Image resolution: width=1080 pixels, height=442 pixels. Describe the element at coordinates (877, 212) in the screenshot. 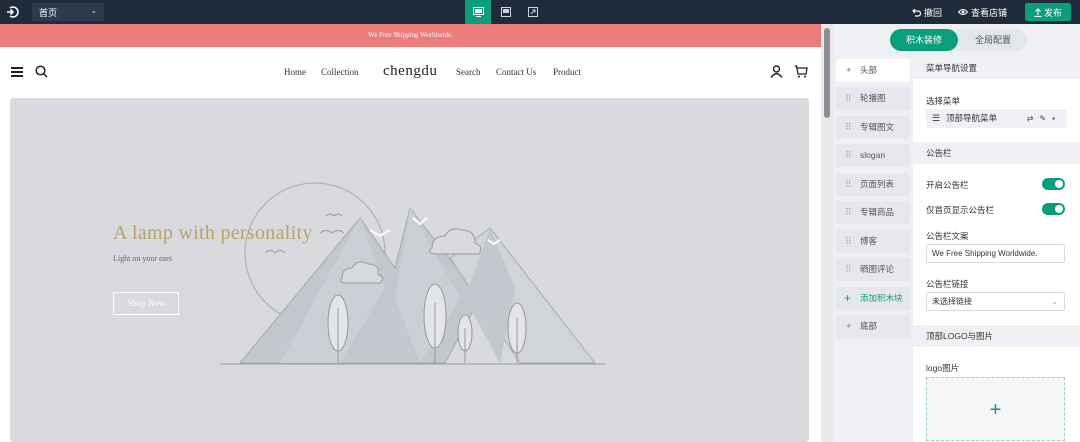

I see `block-label: 专辑商品` at that location.